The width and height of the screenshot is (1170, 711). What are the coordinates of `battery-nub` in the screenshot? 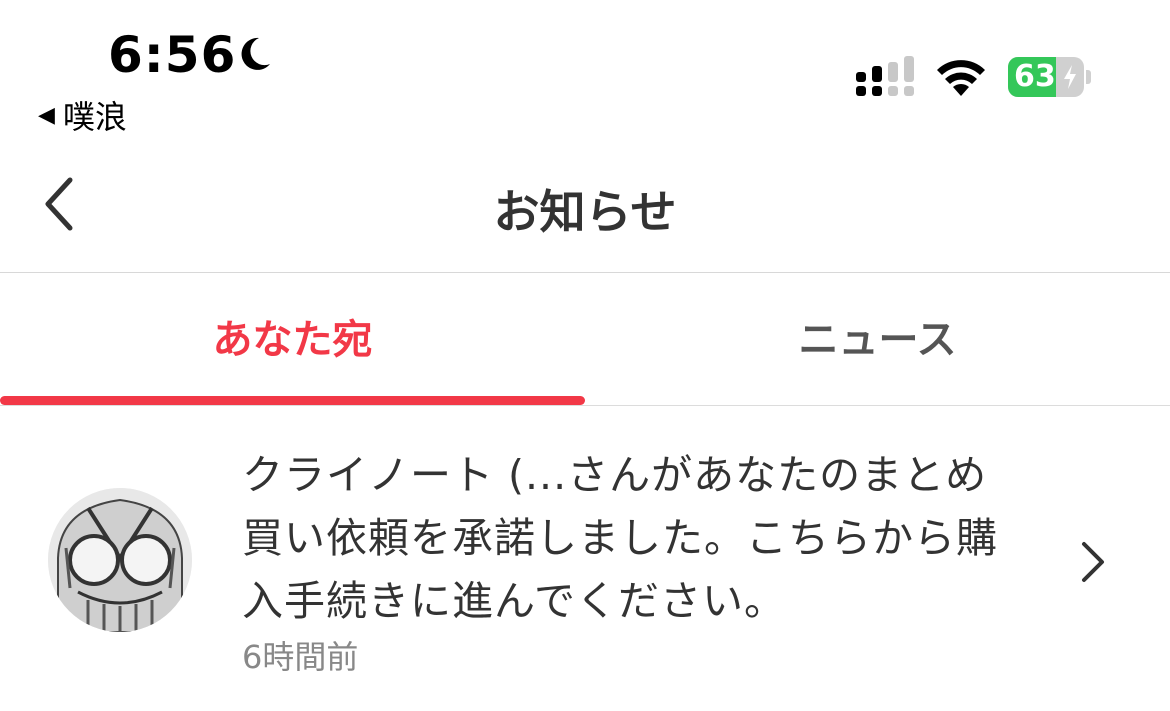 It's located at (1088, 77).